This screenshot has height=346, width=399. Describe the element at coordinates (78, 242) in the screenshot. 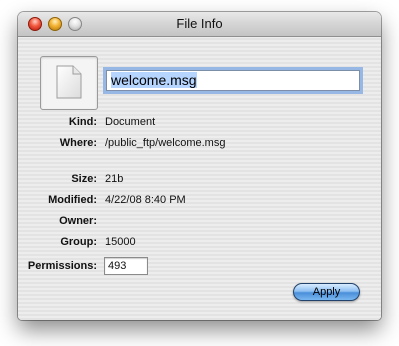

I see `group-label: Group:` at that location.